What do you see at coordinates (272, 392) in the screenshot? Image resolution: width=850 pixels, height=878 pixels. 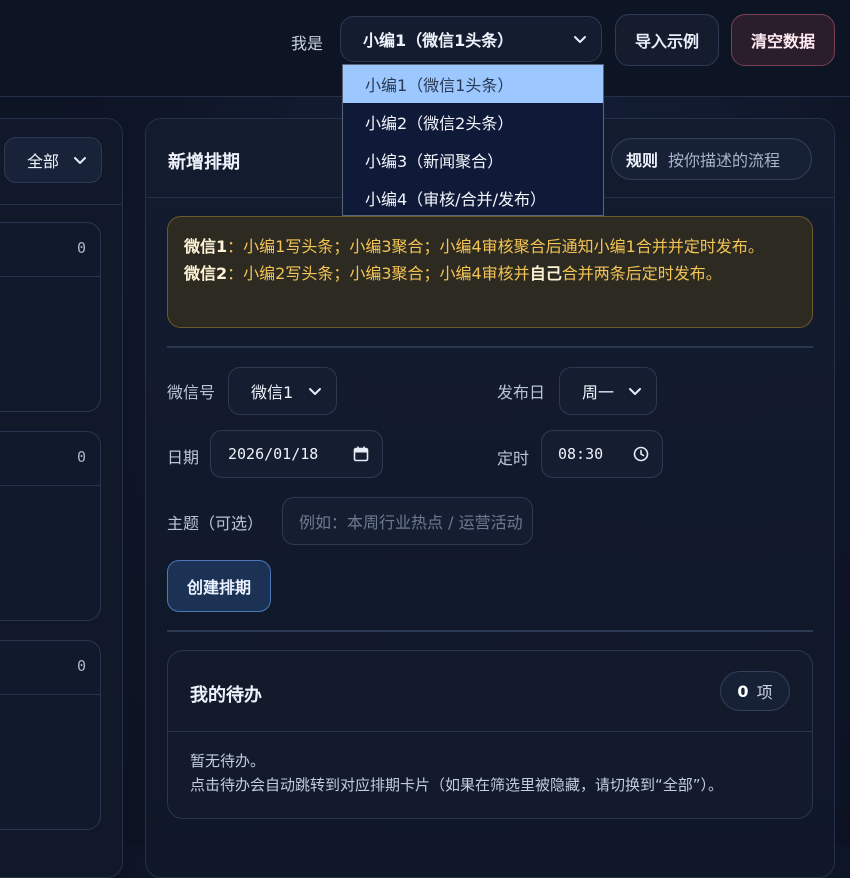 I see `account-select-value: 微信1` at bounding box center [272, 392].